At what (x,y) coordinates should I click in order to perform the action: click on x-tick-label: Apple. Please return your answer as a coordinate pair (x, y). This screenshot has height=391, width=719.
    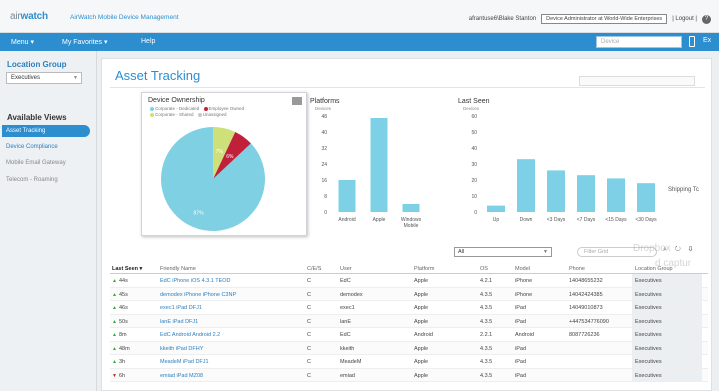
    Looking at the image, I should click on (379, 220).